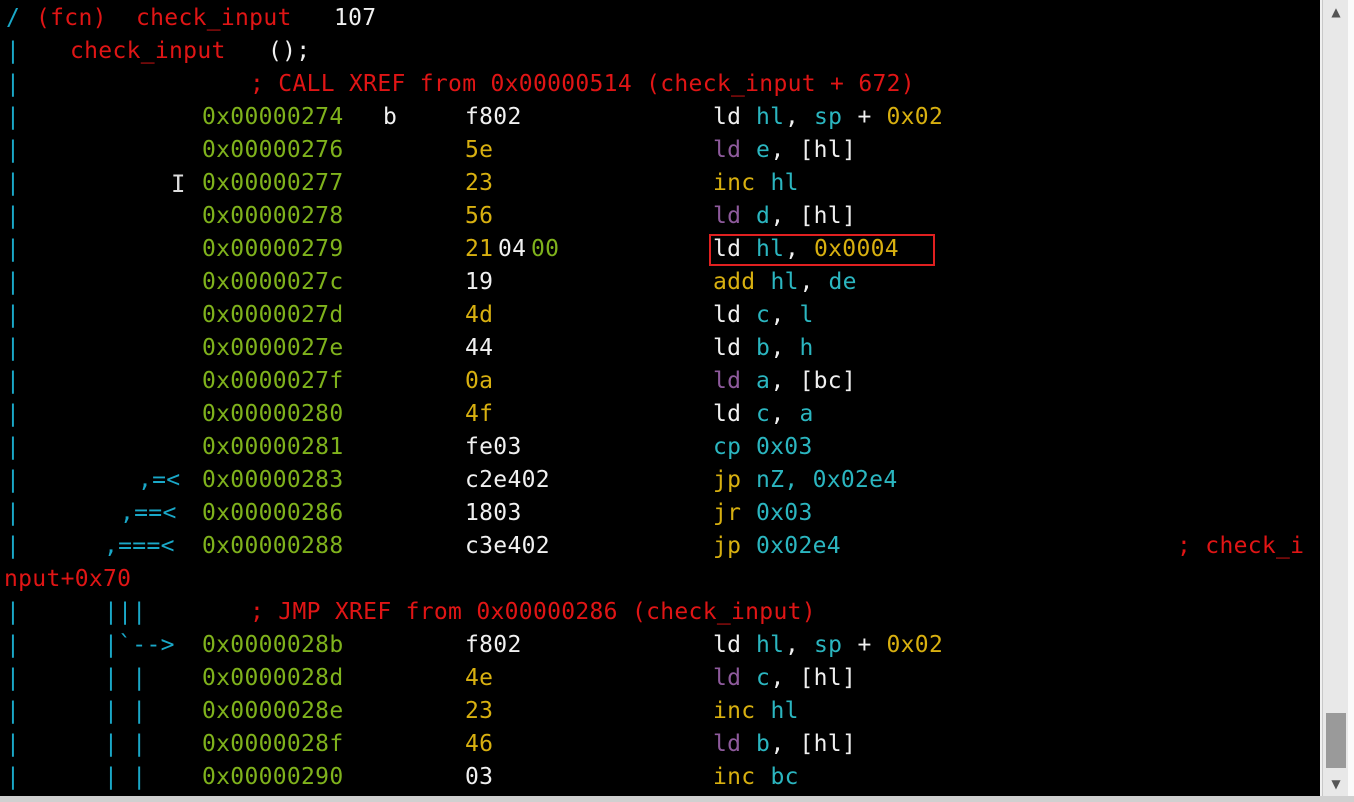  I want to click on opcode-bytes: 23, so click(479, 711).